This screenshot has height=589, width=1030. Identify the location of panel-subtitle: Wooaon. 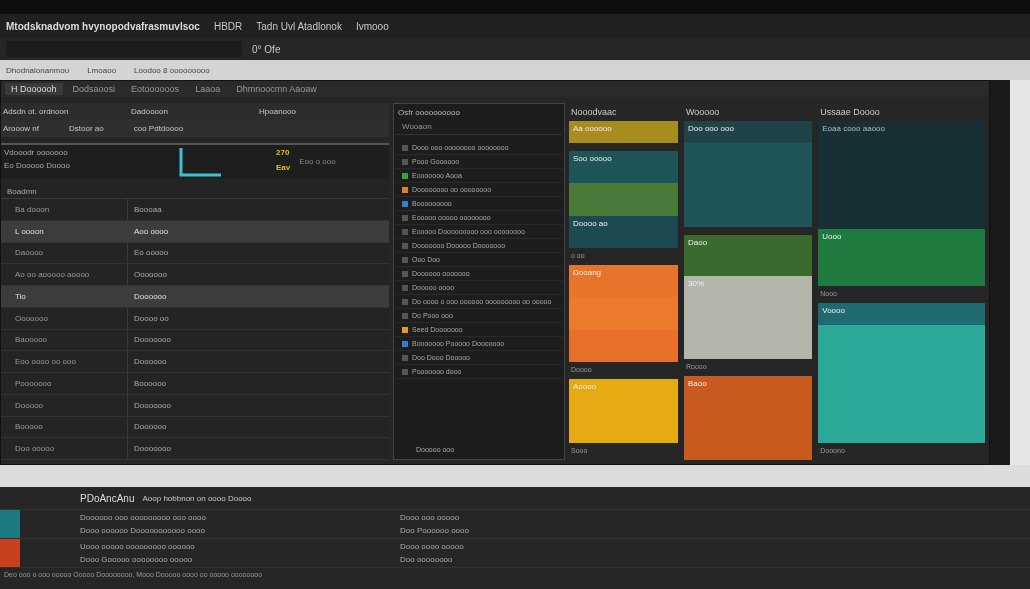
(479, 127).